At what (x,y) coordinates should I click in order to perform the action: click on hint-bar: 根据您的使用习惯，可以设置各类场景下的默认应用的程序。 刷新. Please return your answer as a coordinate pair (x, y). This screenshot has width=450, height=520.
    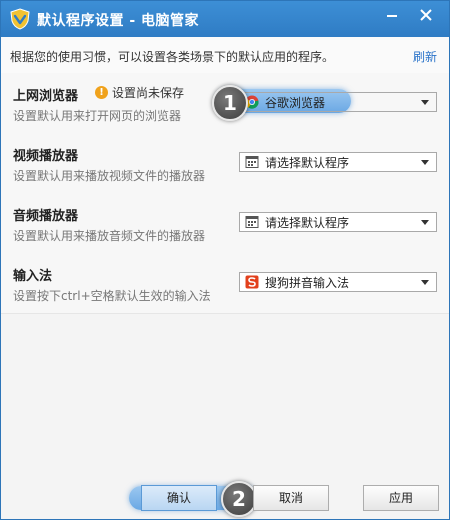
    Looking at the image, I should click on (225, 55).